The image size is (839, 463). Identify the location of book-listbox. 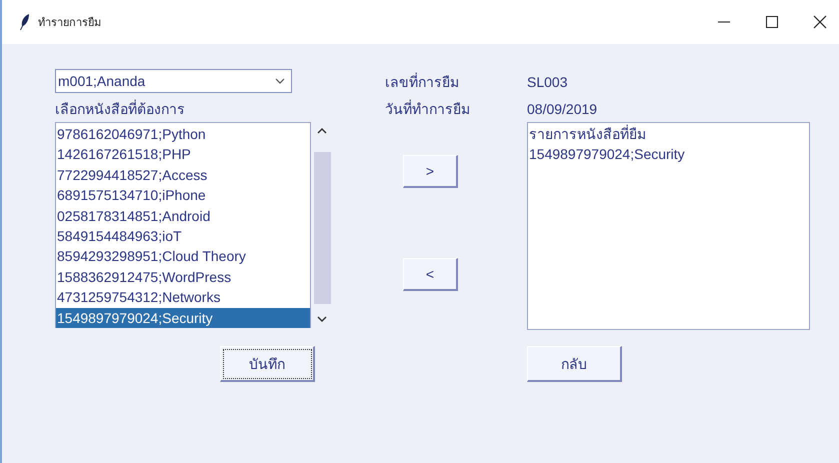
(183, 225).